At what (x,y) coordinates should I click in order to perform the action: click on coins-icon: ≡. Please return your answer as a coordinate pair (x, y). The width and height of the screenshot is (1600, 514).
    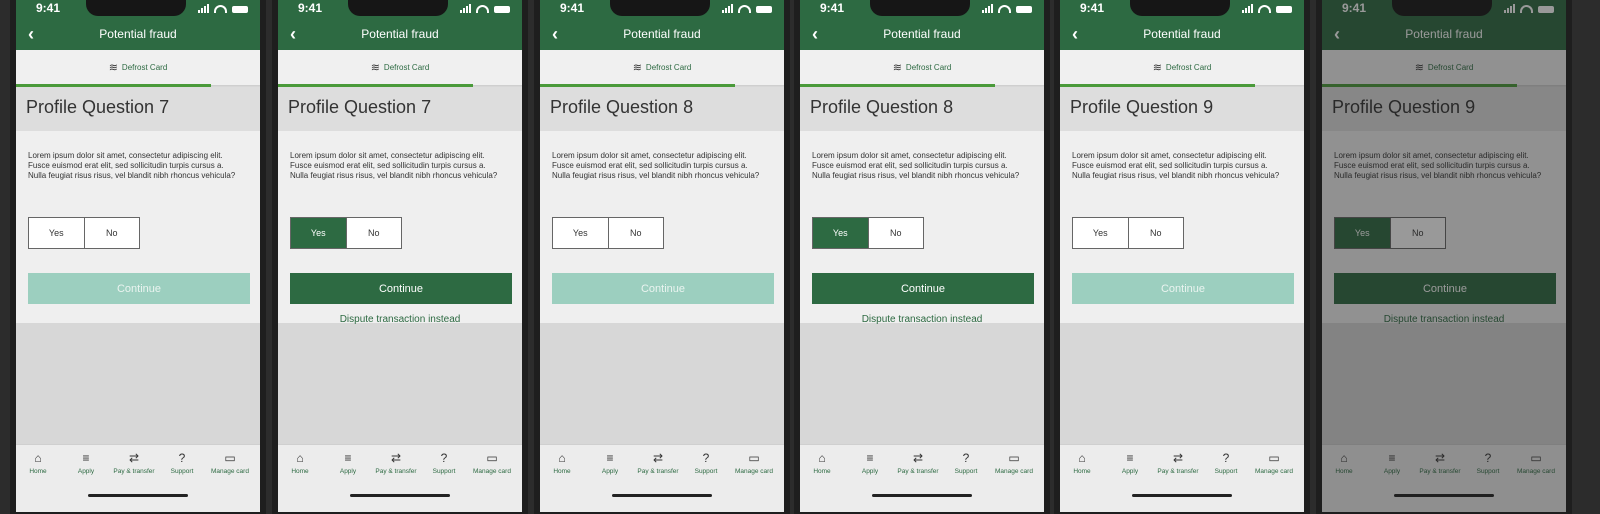
    Looking at the image, I should click on (1392, 458).